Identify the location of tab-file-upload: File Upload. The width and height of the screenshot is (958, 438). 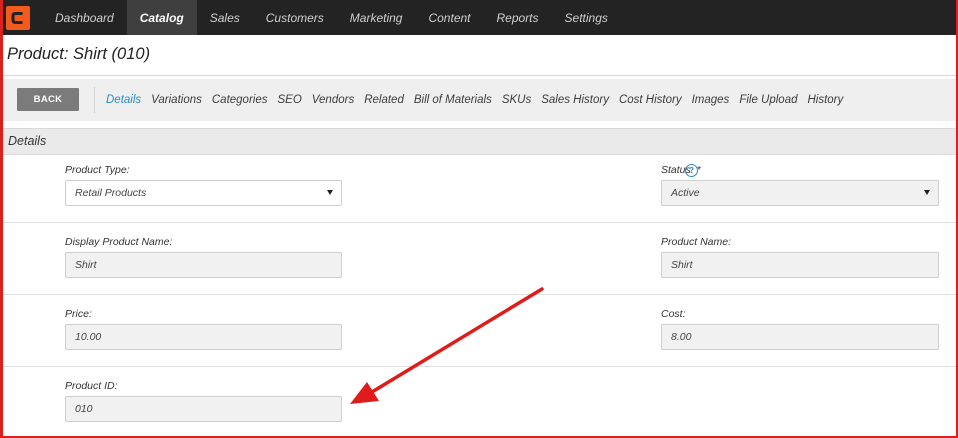
(768, 100).